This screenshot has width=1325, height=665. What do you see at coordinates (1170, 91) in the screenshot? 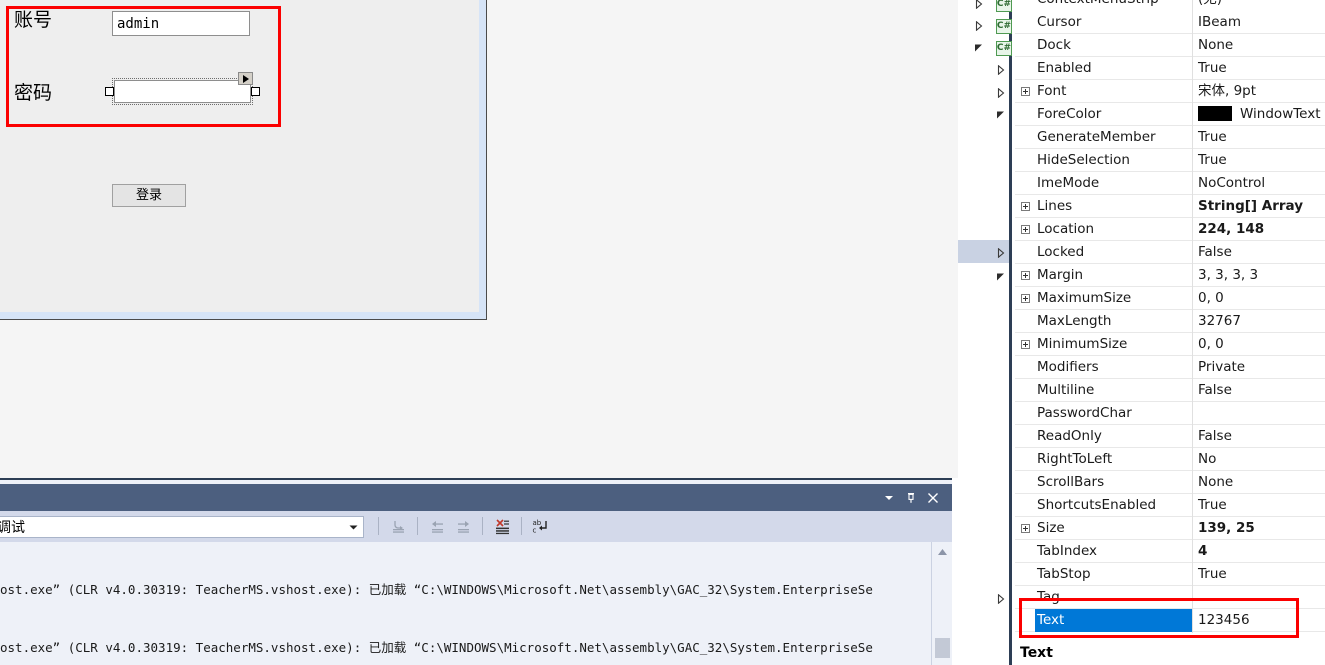
I see `property-row: Font 宋体, 9pt` at bounding box center [1170, 91].